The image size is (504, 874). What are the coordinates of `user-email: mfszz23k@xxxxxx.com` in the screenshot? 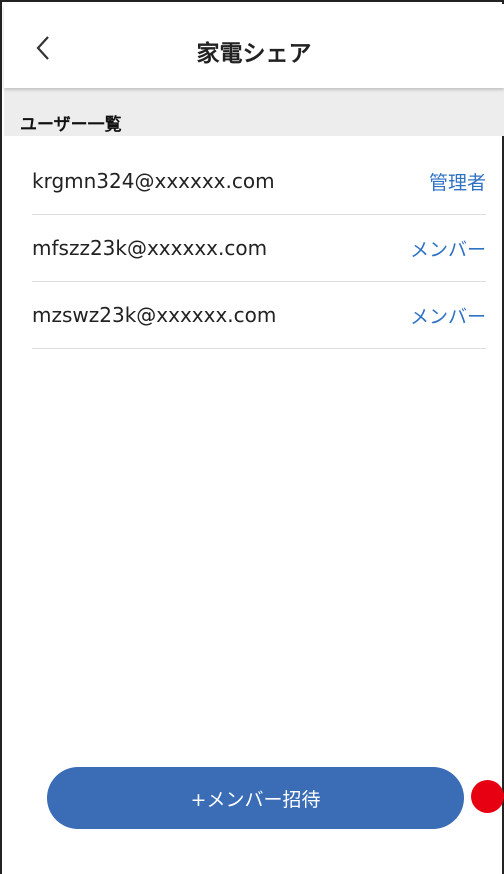 It's located at (150, 248).